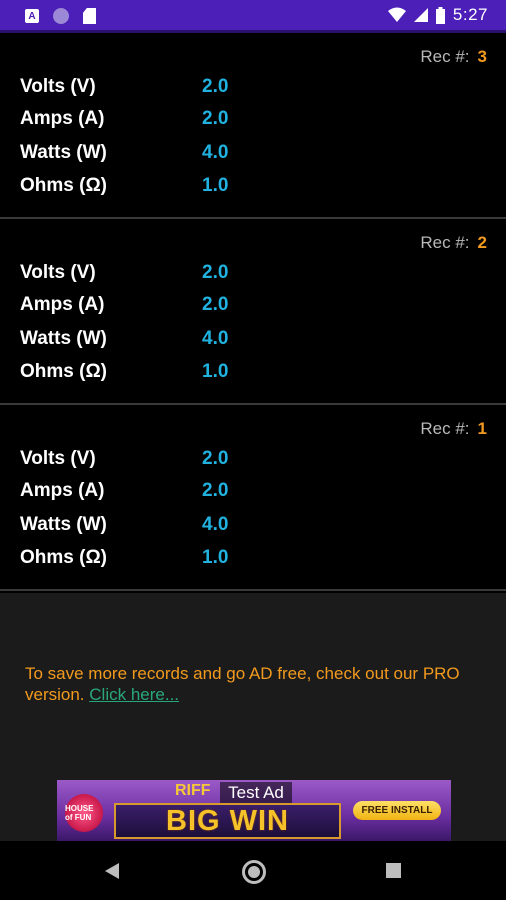 The width and height of the screenshot is (506, 900). What do you see at coordinates (193, 790) in the screenshot?
I see `ad-brand: RIFF` at bounding box center [193, 790].